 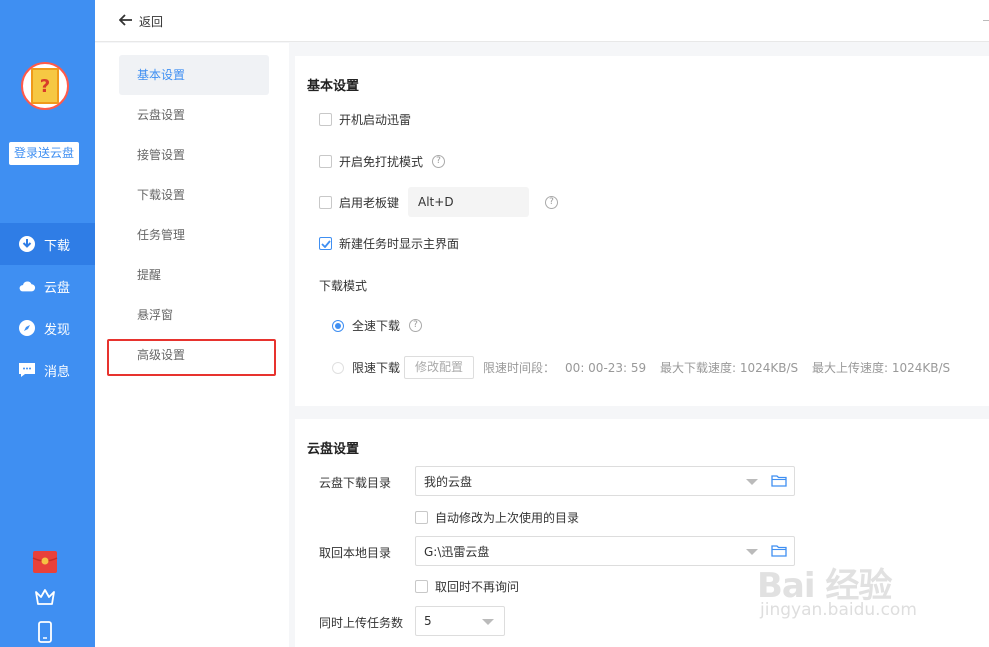 What do you see at coordinates (729, 368) in the screenshot?
I see `max-download-speed: 最大下载速度: 1024KB/S` at bounding box center [729, 368].